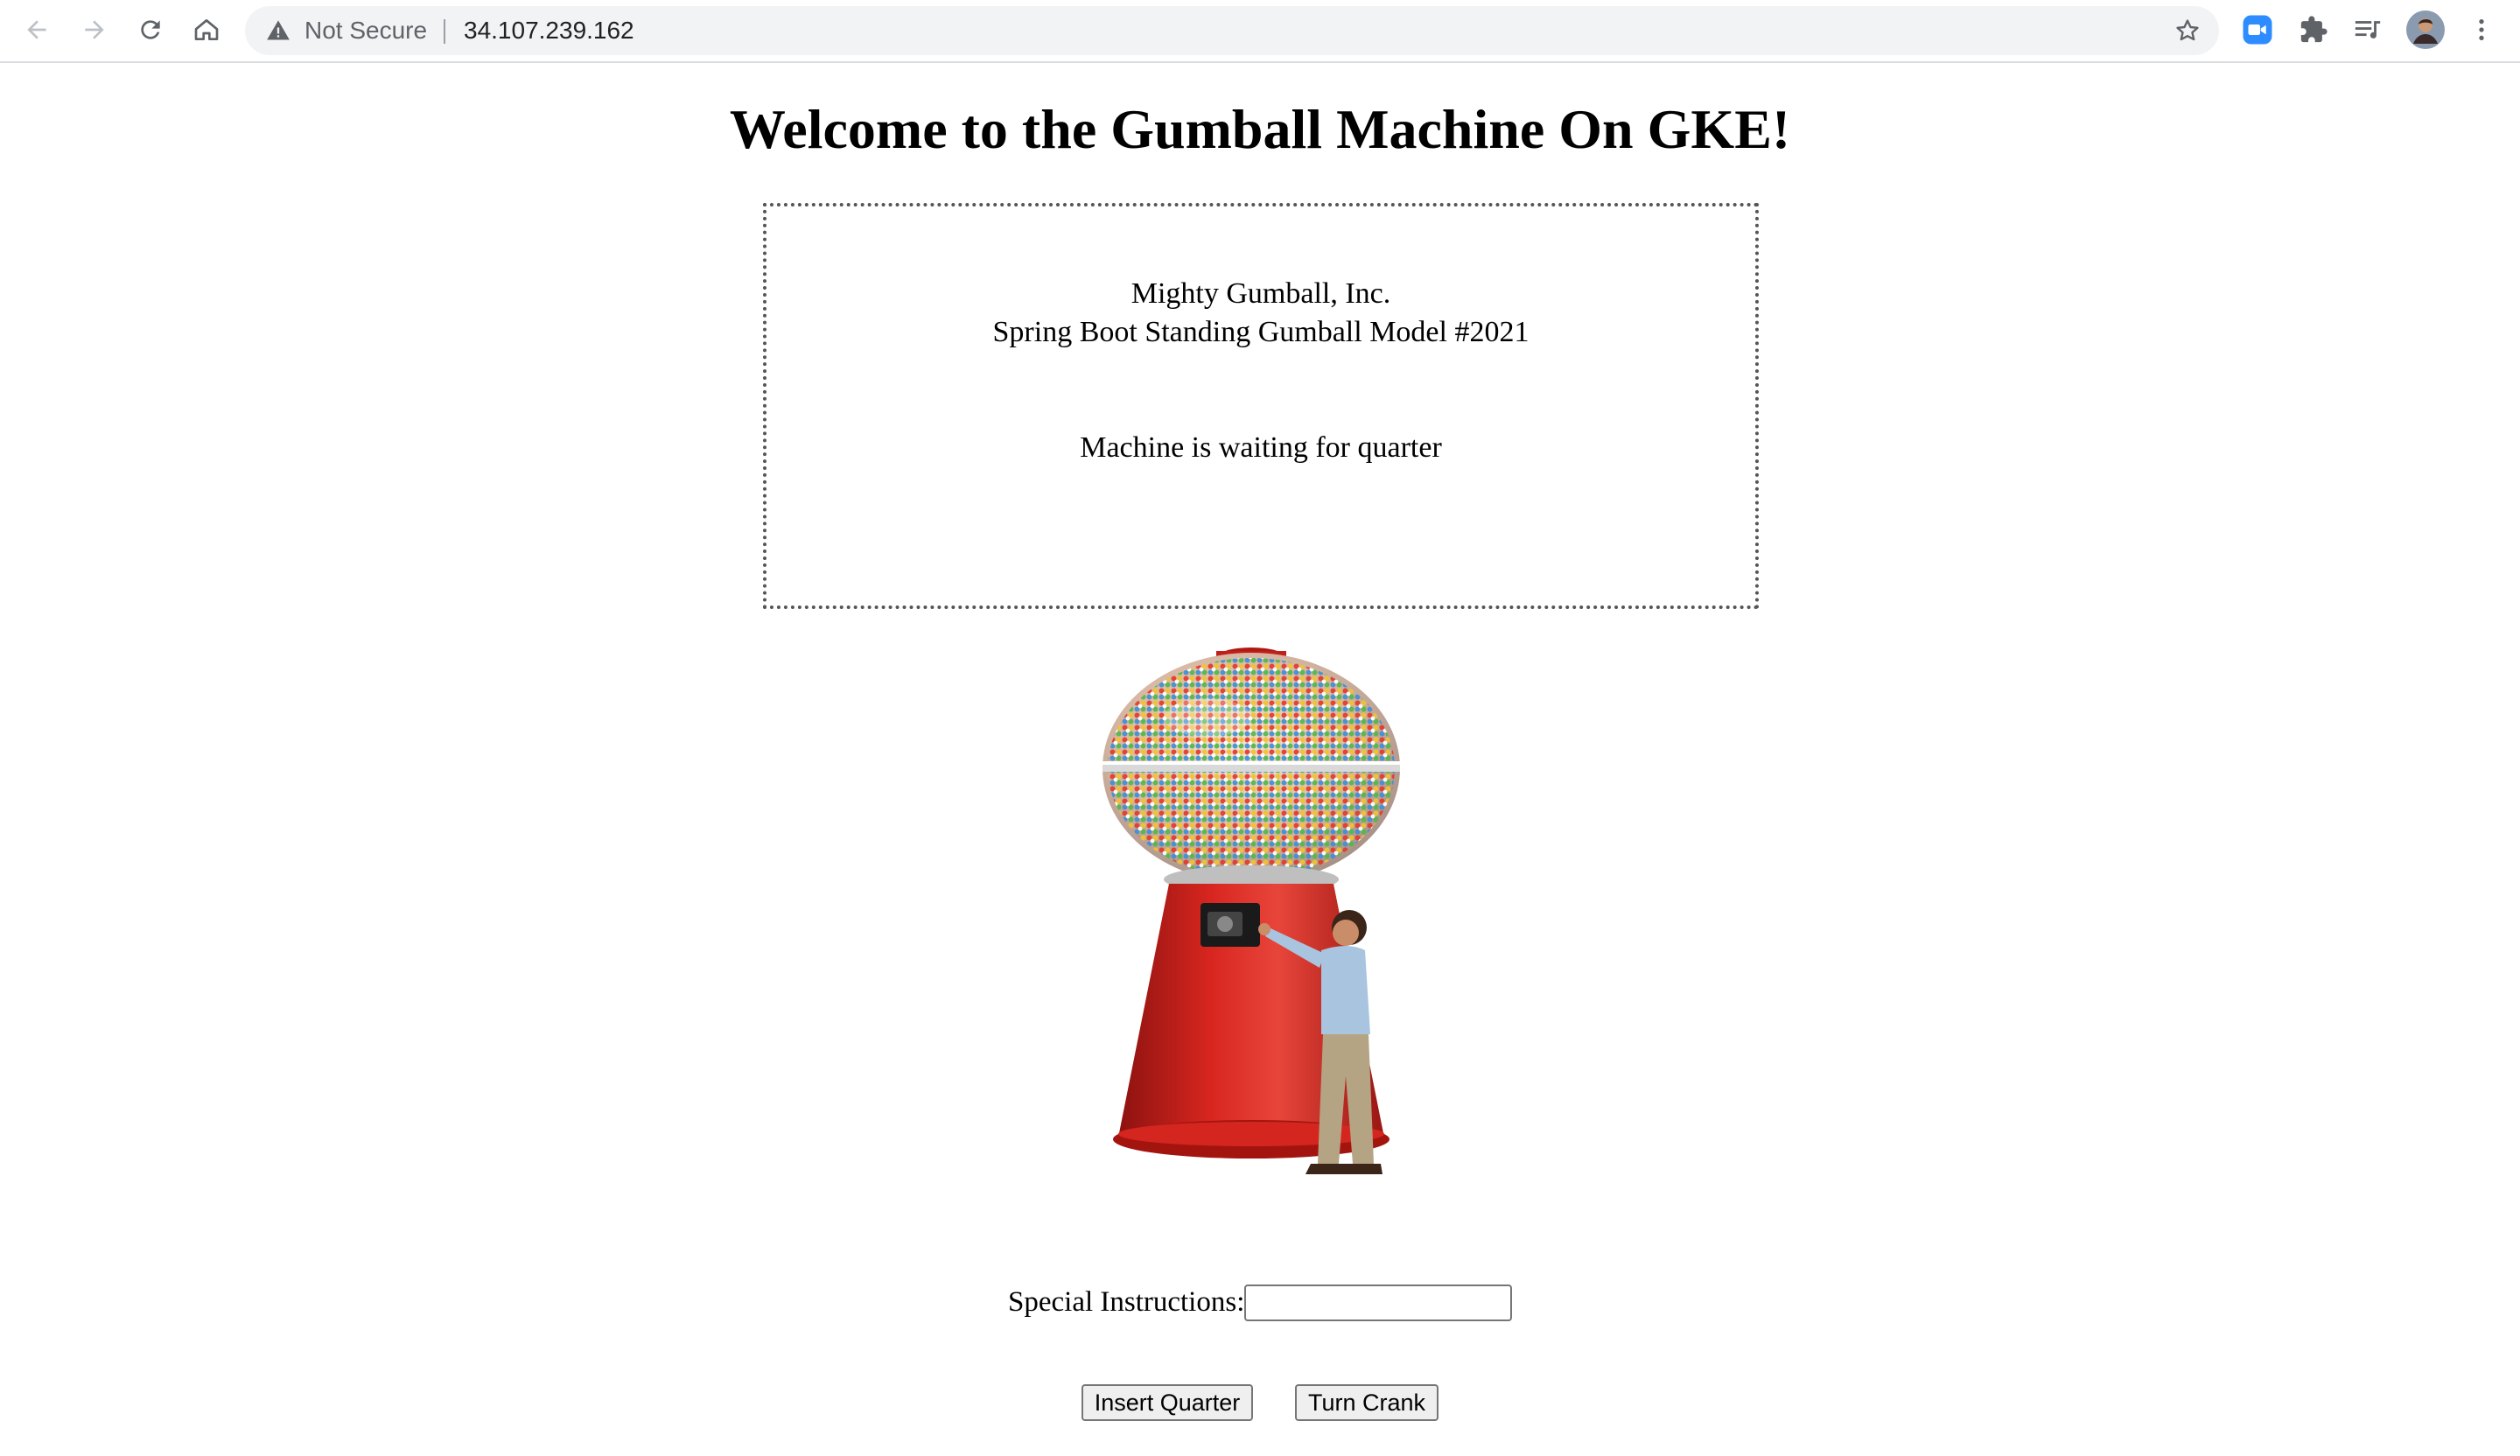  Describe the element at coordinates (1378, 1302) in the screenshot. I see `special-instructions-input` at that location.